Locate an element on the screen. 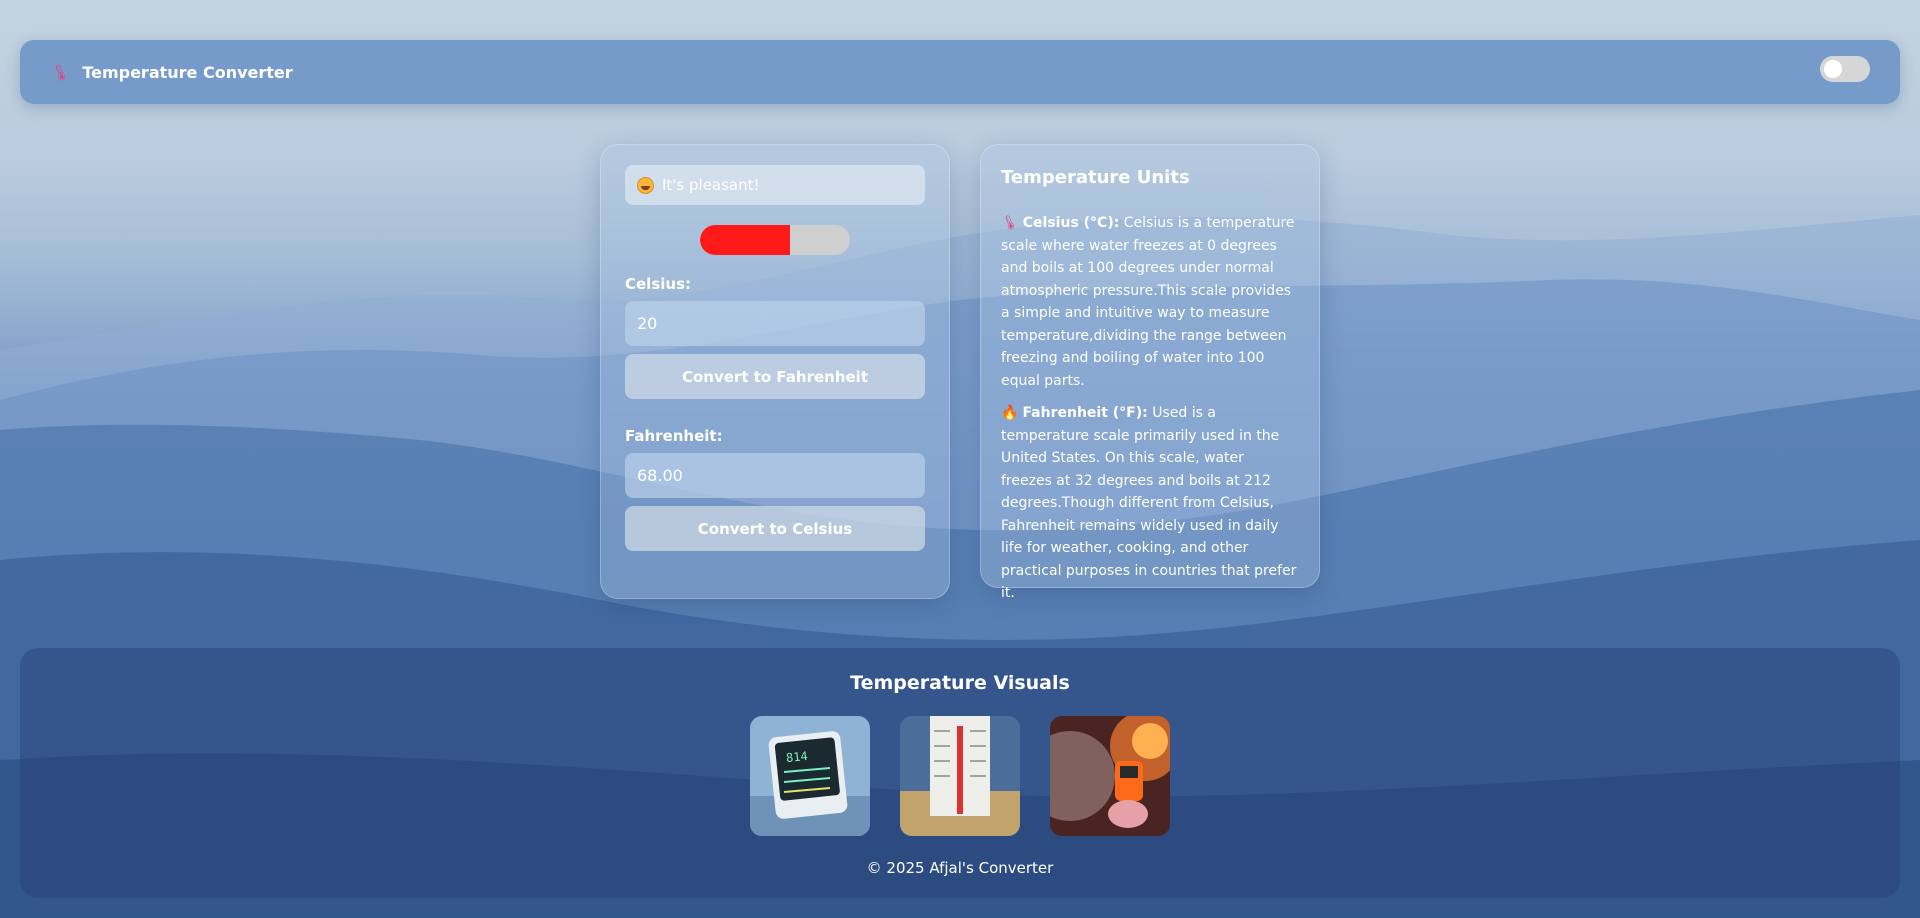 This screenshot has width=1920, height=918. sand-thermometer-image is located at coordinates (960, 776).